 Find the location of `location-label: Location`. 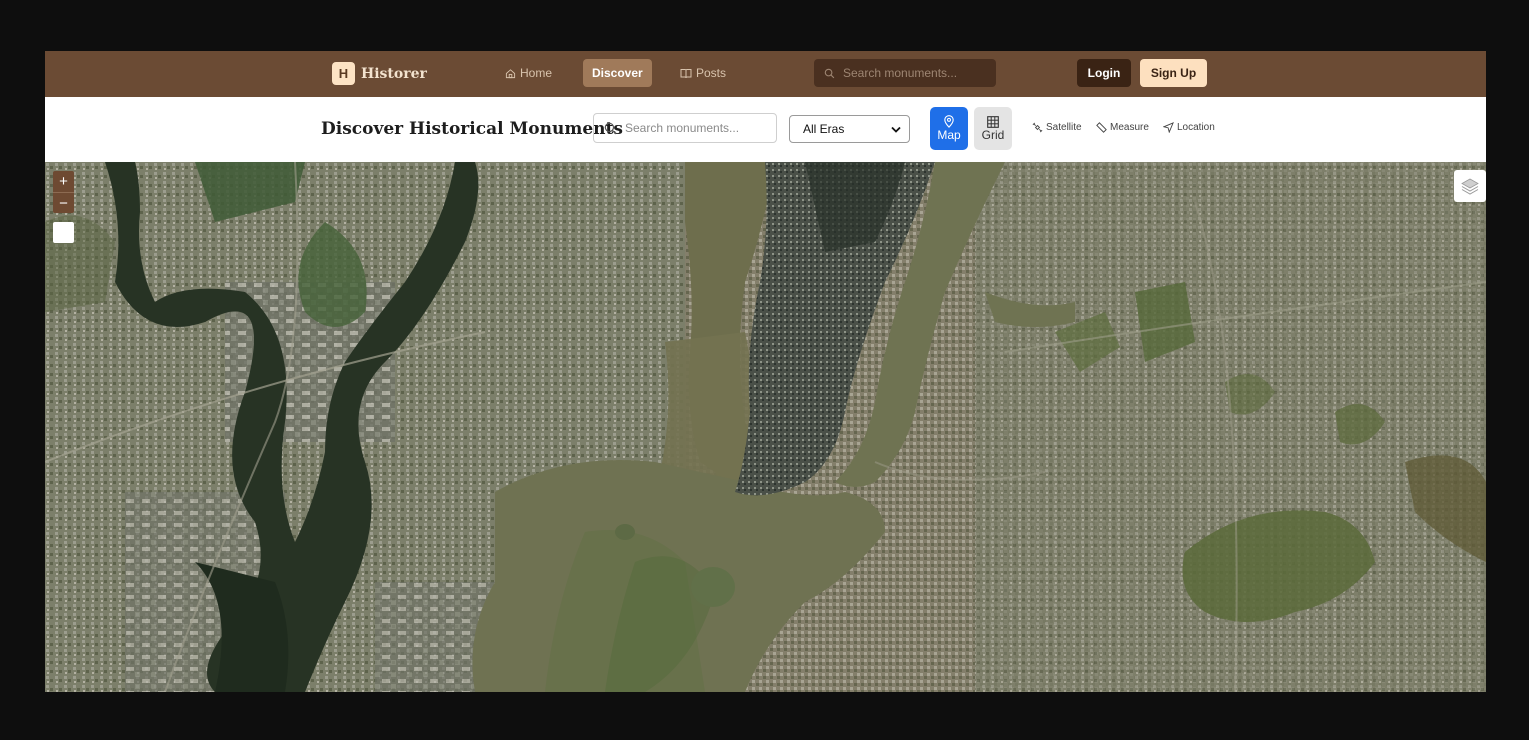

location-label: Location is located at coordinates (1196, 127).